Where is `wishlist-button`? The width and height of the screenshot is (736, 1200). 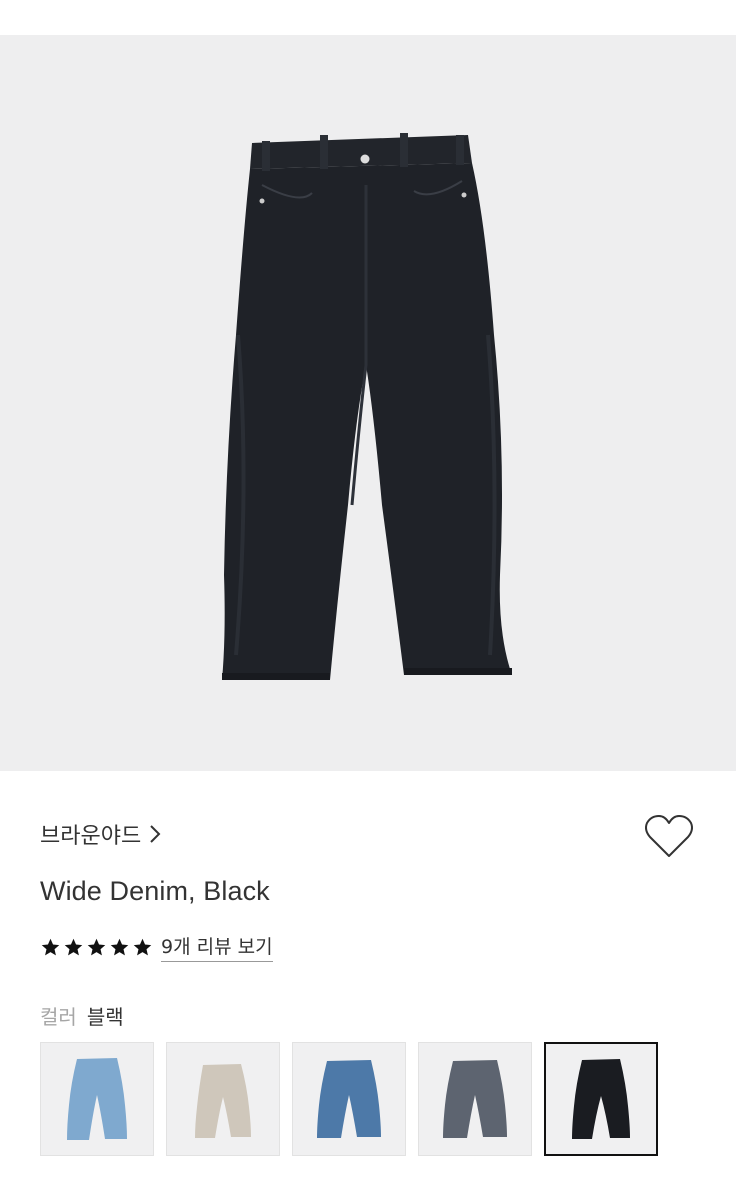 wishlist-button is located at coordinates (669, 837).